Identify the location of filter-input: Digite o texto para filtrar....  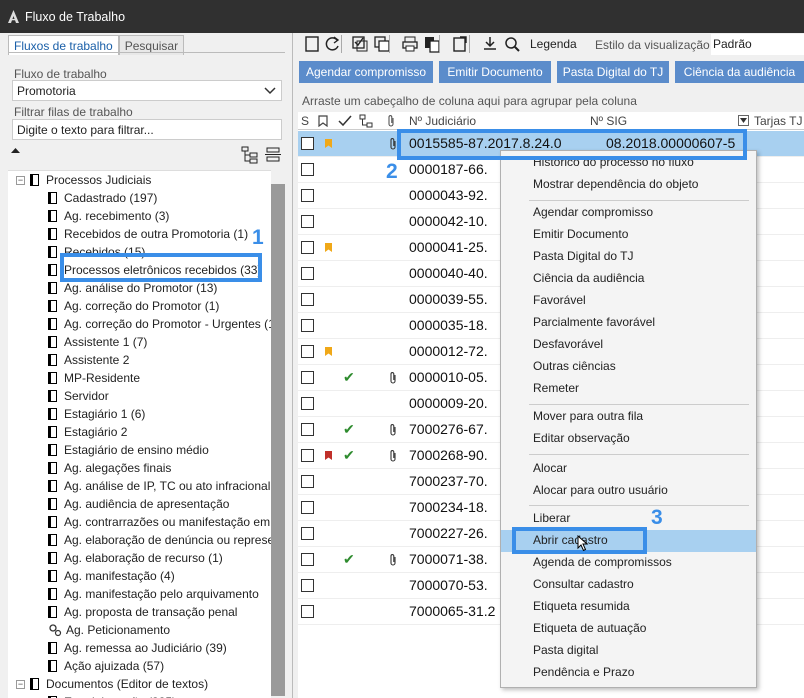
(147, 129).